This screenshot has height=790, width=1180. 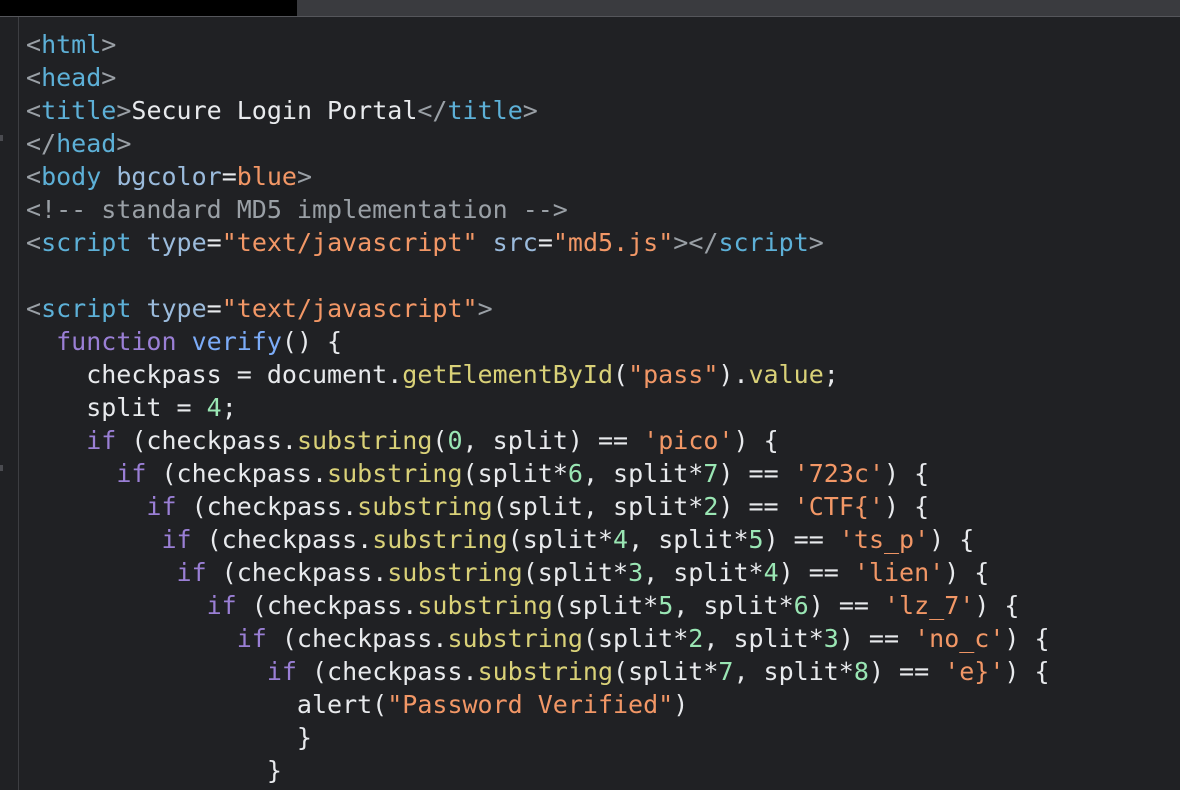 What do you see at coordinates (613, 242) in the screenshot?
I see `string-literal: "md5.js"` at bounding box center [613, 242].